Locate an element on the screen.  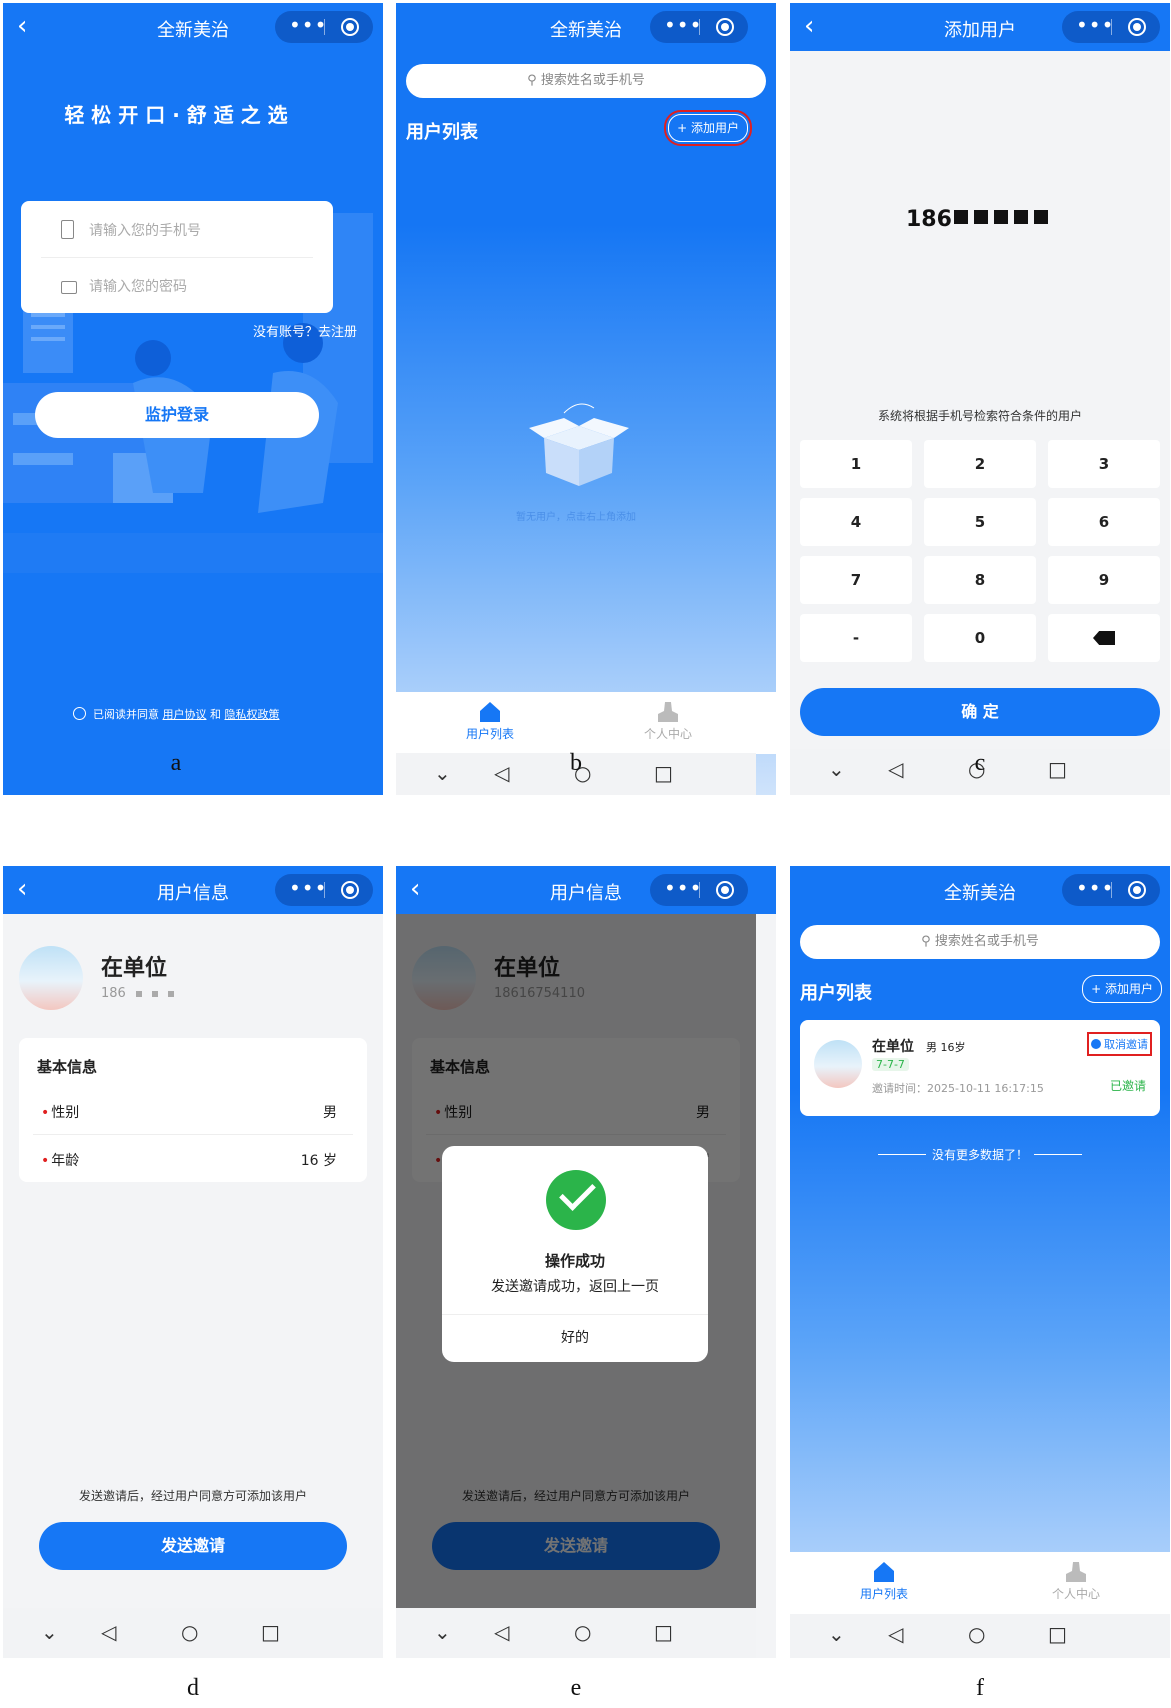
cancel-invite-button: 取消邀请 is located at coordinates (1119, 1044).